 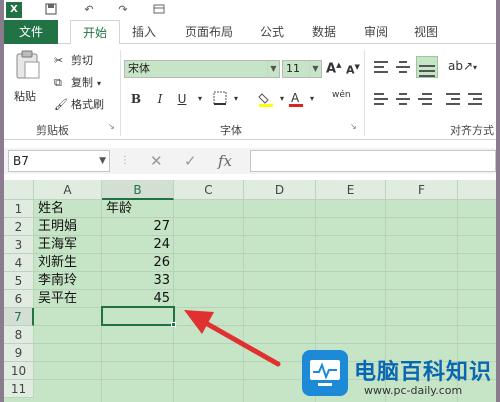 What do you see at coordinates (31, 32) in the screenshot?
I see `tab-file: 文件` at bounding box center [31, 32].